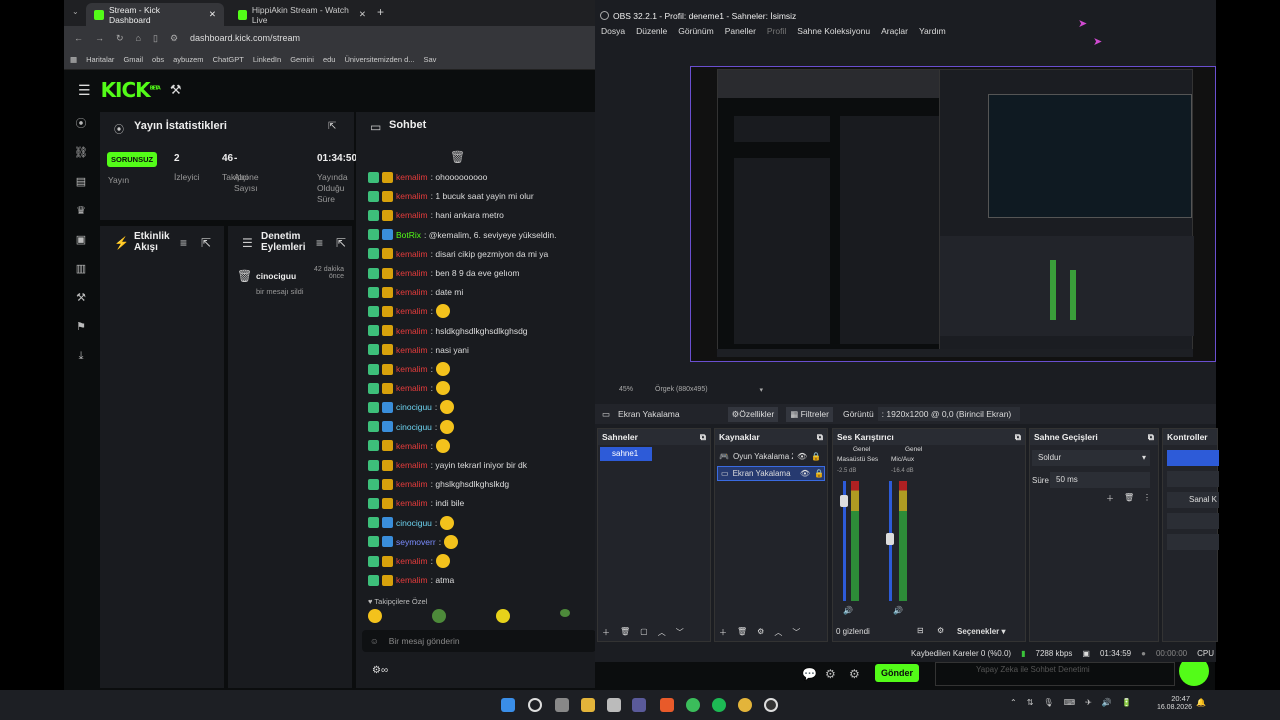 The height and width of the screenshot is (720, 1280). I want to click on record-button, so click(1193, 479).